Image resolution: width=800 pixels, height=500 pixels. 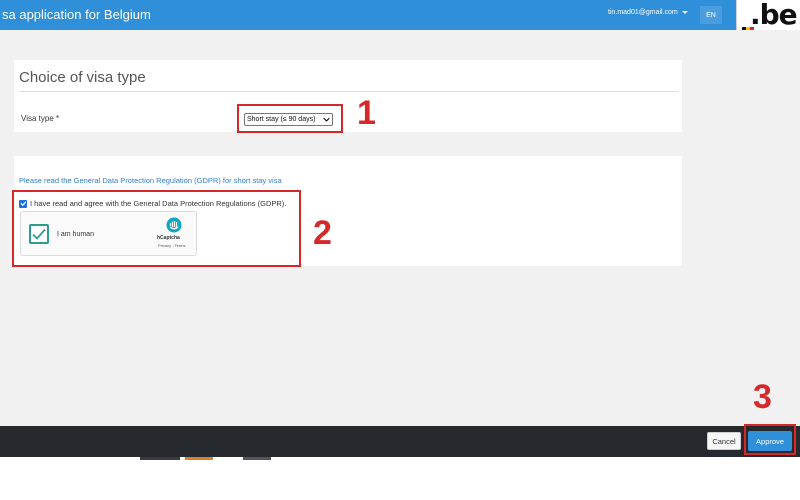 What do you see at coordinates (643, 12) in the screenshot?
I see `user-email: tin.mad01@gmail.com` at bounding box center [643, 12].